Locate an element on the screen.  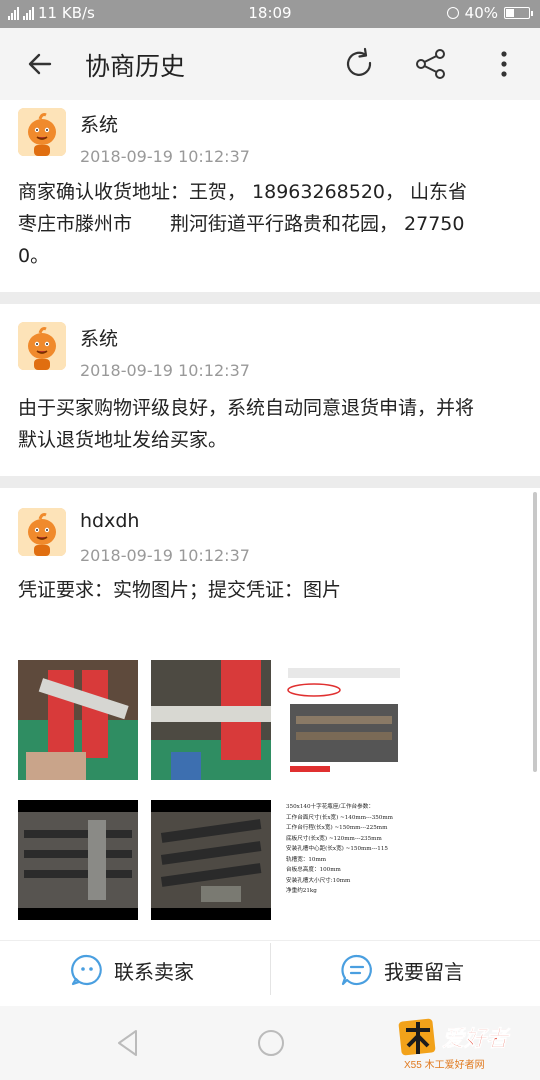
sender-name: hdxdh is located at coordinates (110, 521).